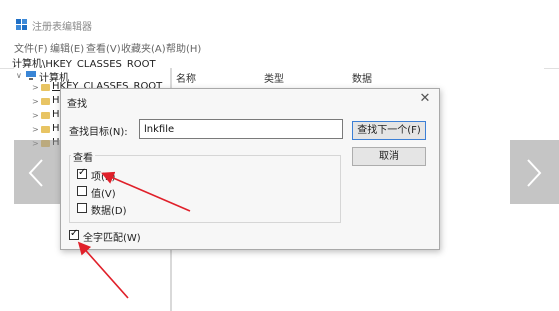 The height and width of the screenshot is (311, 559). What do you see at coordinates (389, 130) in the screenshot?
I see `find-next-button: 查找下一个(F)` at bounding box center [389, 130].